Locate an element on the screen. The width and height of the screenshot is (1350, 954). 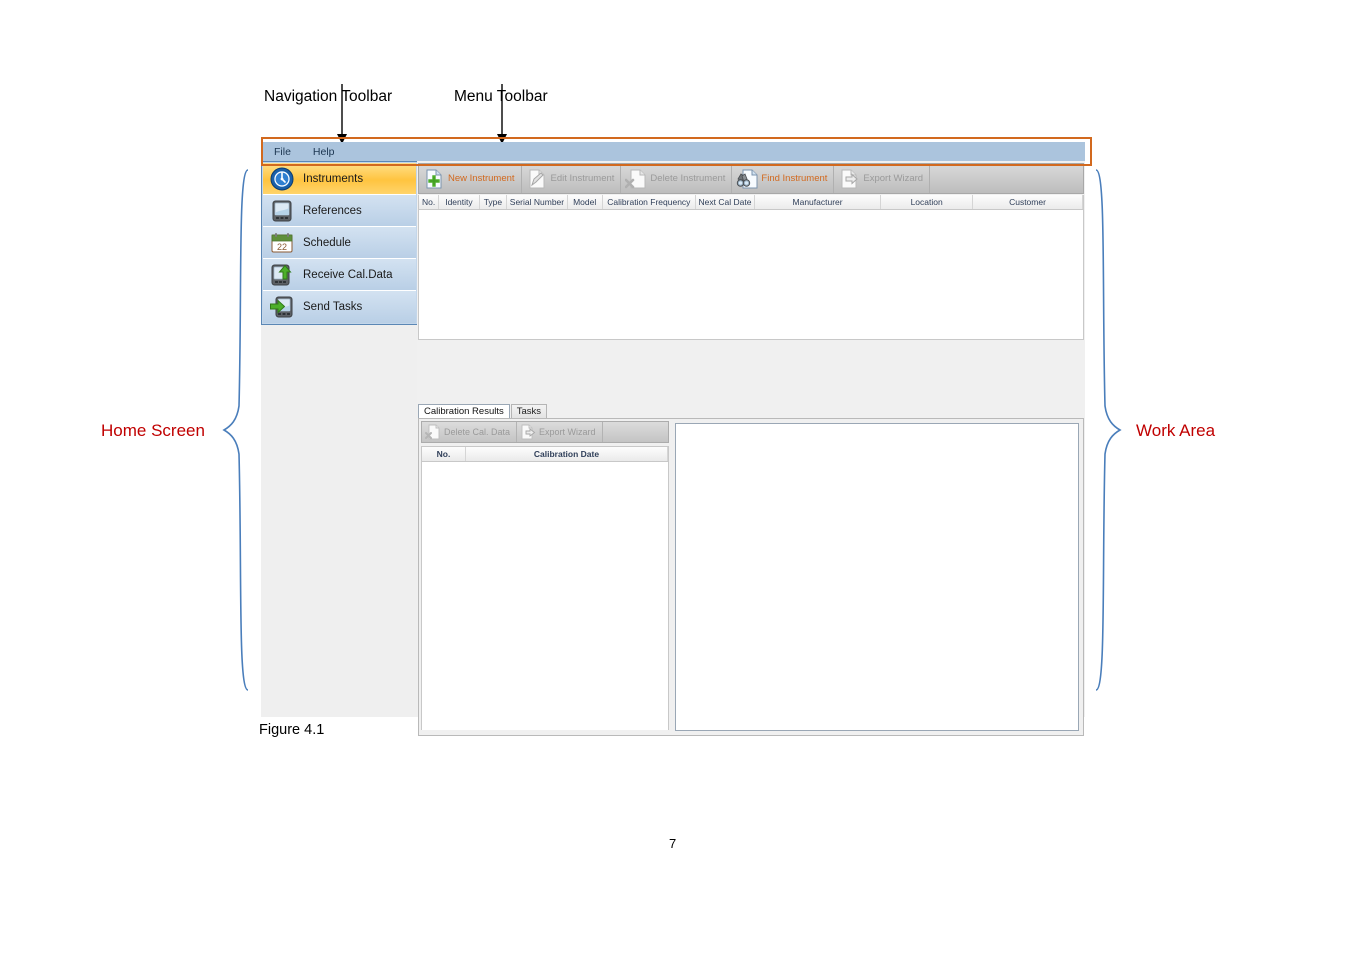
delete-cal-data-button: Delete Cal. Data is located at coordinates (470, 432).